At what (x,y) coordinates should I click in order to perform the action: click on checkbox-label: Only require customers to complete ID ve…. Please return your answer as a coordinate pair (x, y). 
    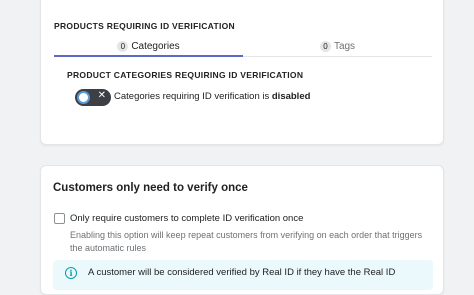
    Looking at the image, I should click on (186, 218).